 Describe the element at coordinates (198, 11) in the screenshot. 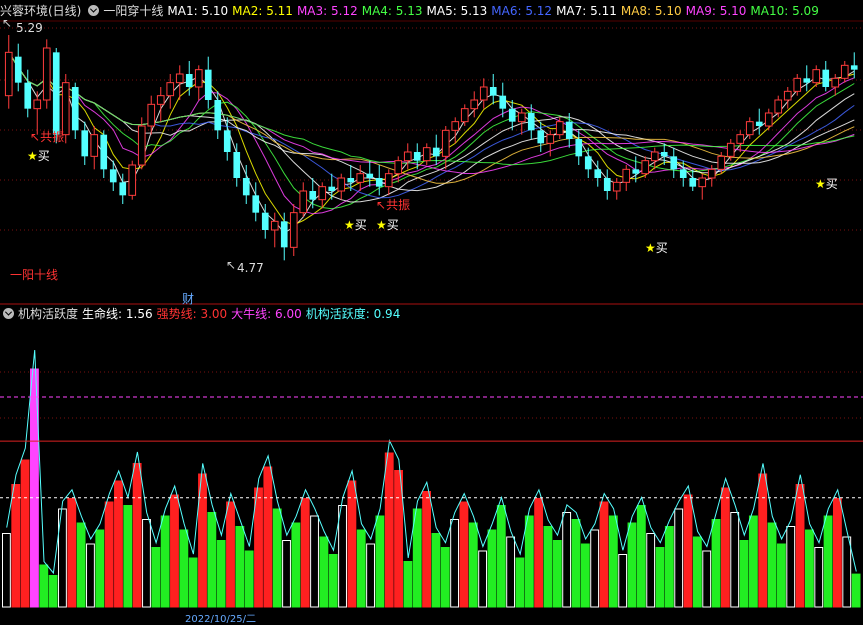

I see `ma-label-1: MA1: 5.10` at that location.